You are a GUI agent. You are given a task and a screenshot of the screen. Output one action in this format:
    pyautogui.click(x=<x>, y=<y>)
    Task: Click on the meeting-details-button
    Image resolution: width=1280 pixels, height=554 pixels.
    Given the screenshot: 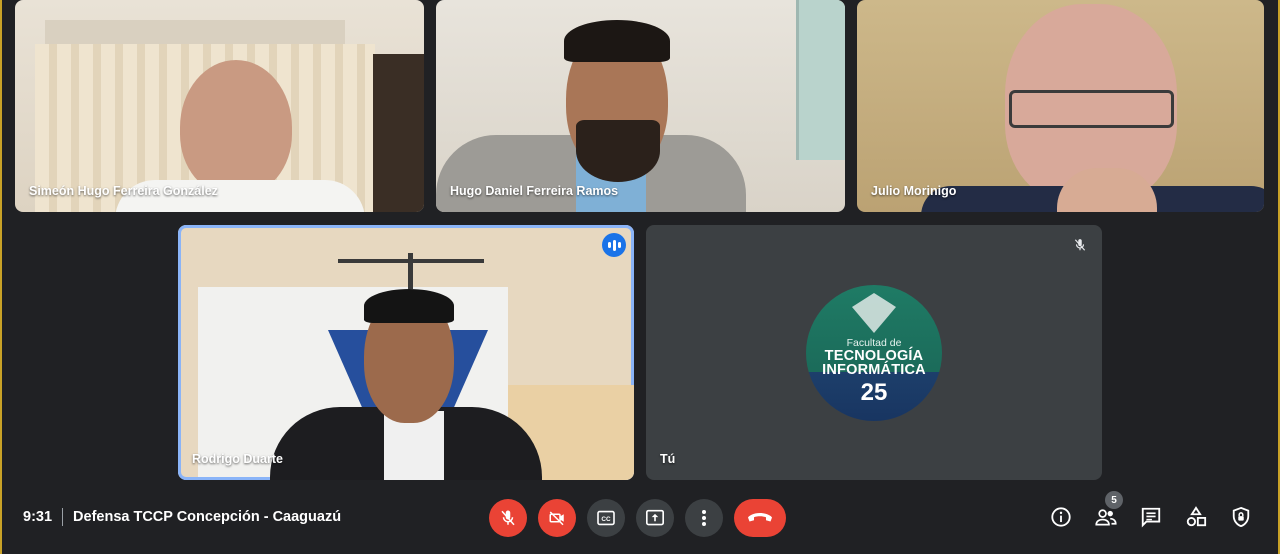 What is the action you would take?
    pyautogui.click(x=1061, y=517)
    